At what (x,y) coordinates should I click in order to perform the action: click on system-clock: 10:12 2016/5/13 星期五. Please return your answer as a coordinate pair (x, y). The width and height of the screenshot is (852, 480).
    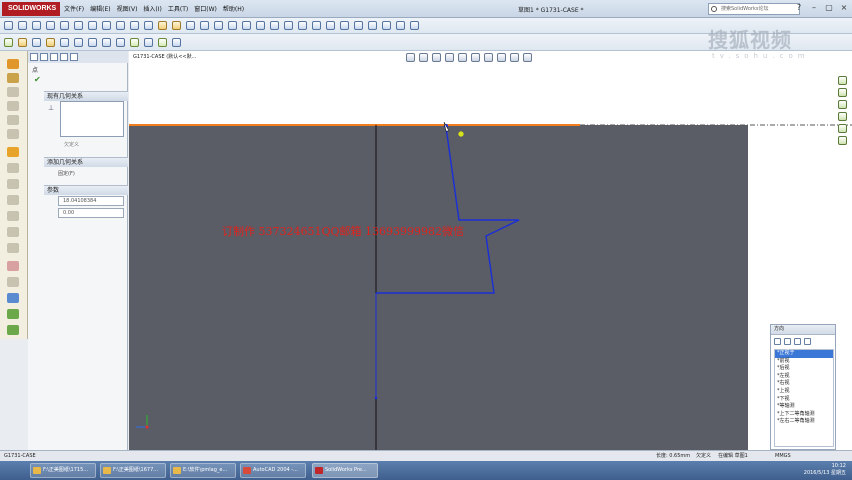
    Looking at the image, I should click on (825, 470).